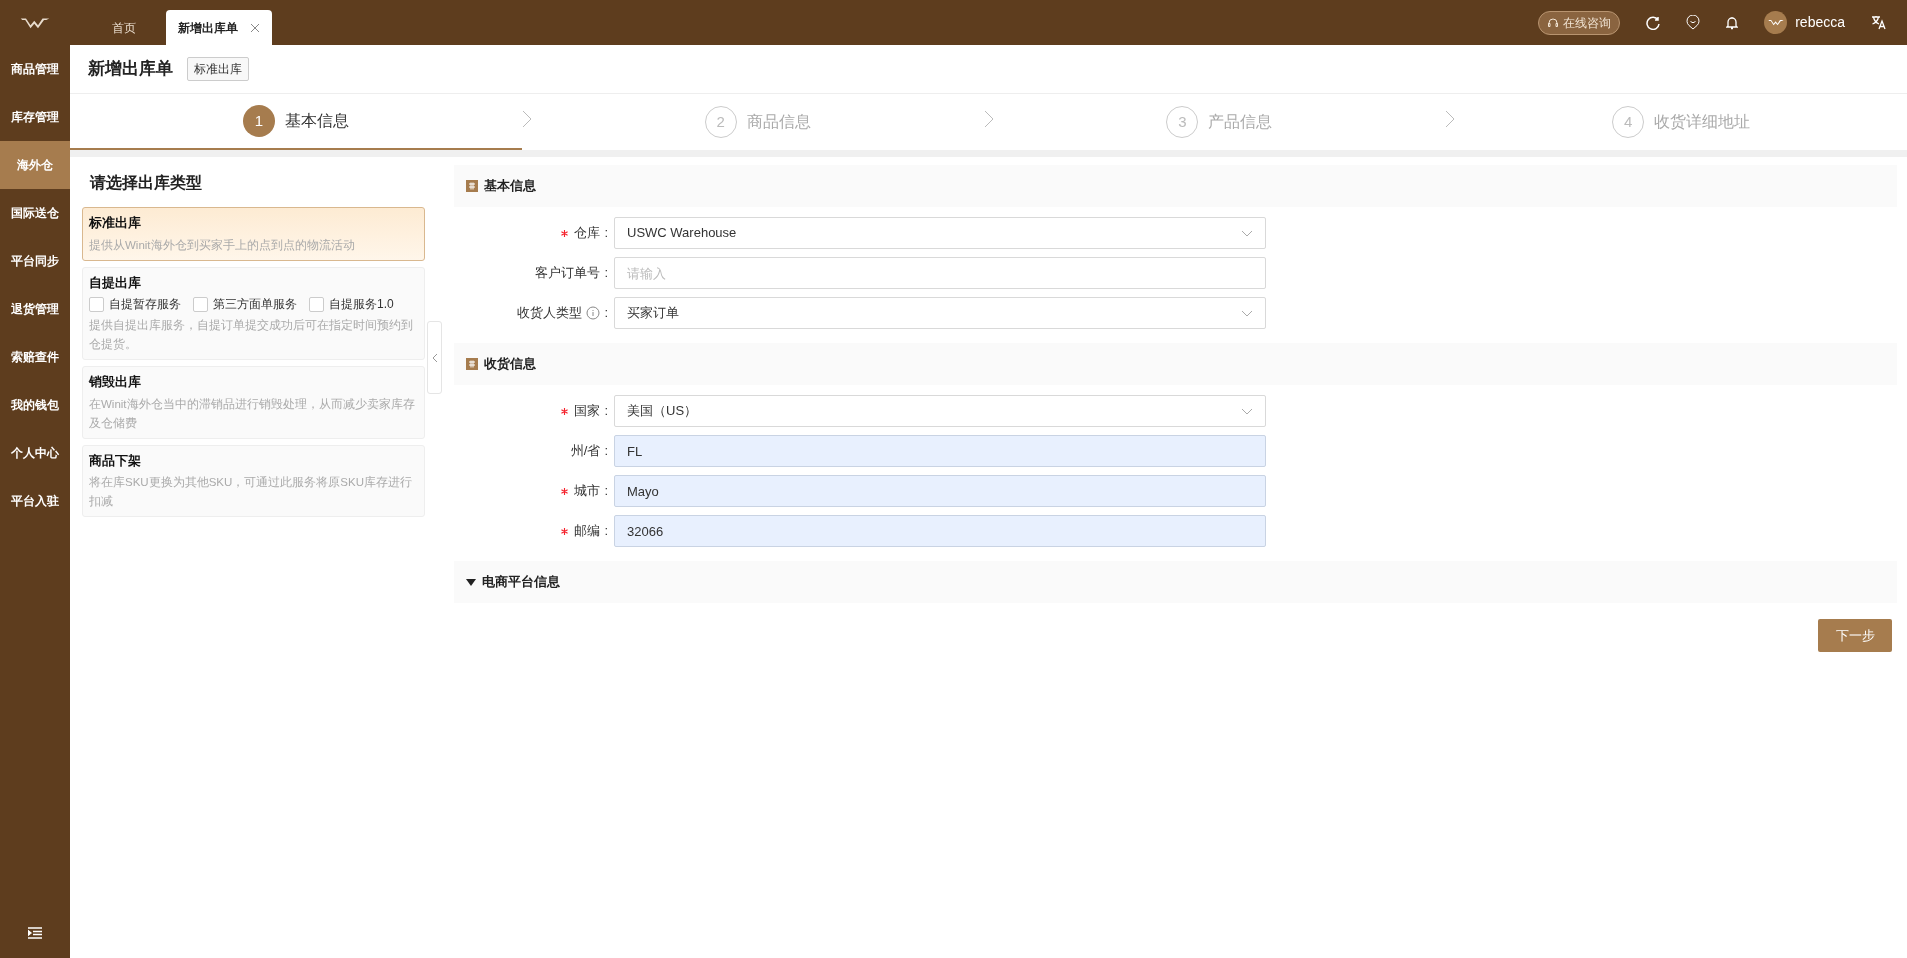  I want to click on outbound-type-card: 销毁出库 在Winit海外仓当中的滞销品进行销毁处理，从而减少卖家库存及仓储费, so click(253, 402).